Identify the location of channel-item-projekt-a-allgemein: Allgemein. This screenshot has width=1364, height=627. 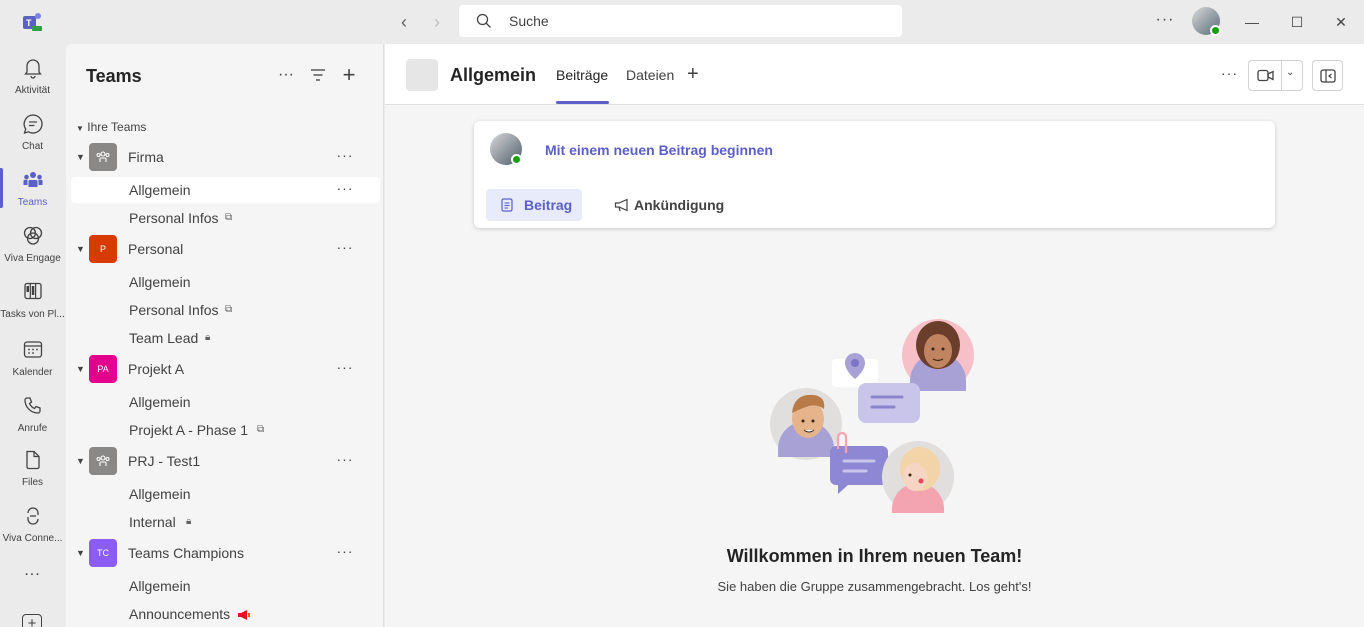
(225, 402).